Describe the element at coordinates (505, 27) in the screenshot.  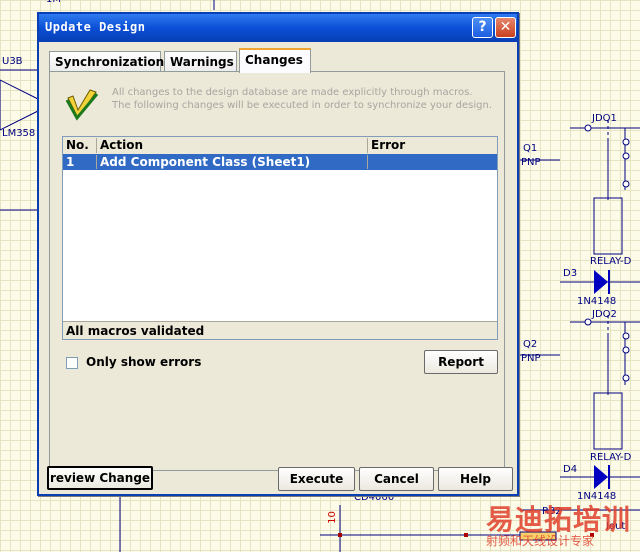
I see `title-close-button: ✕` at that location.